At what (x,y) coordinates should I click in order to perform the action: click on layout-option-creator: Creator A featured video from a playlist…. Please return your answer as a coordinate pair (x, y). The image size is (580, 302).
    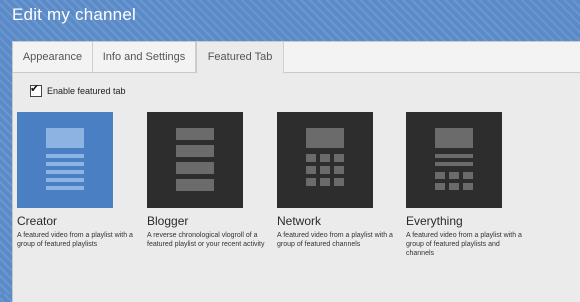
    Looking at the image, I should click on (75, 180).